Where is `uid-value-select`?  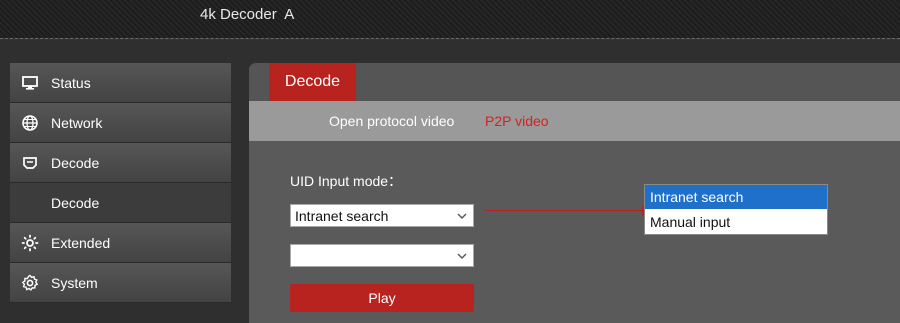 uid-value-select is located at coordinates (382, 255).